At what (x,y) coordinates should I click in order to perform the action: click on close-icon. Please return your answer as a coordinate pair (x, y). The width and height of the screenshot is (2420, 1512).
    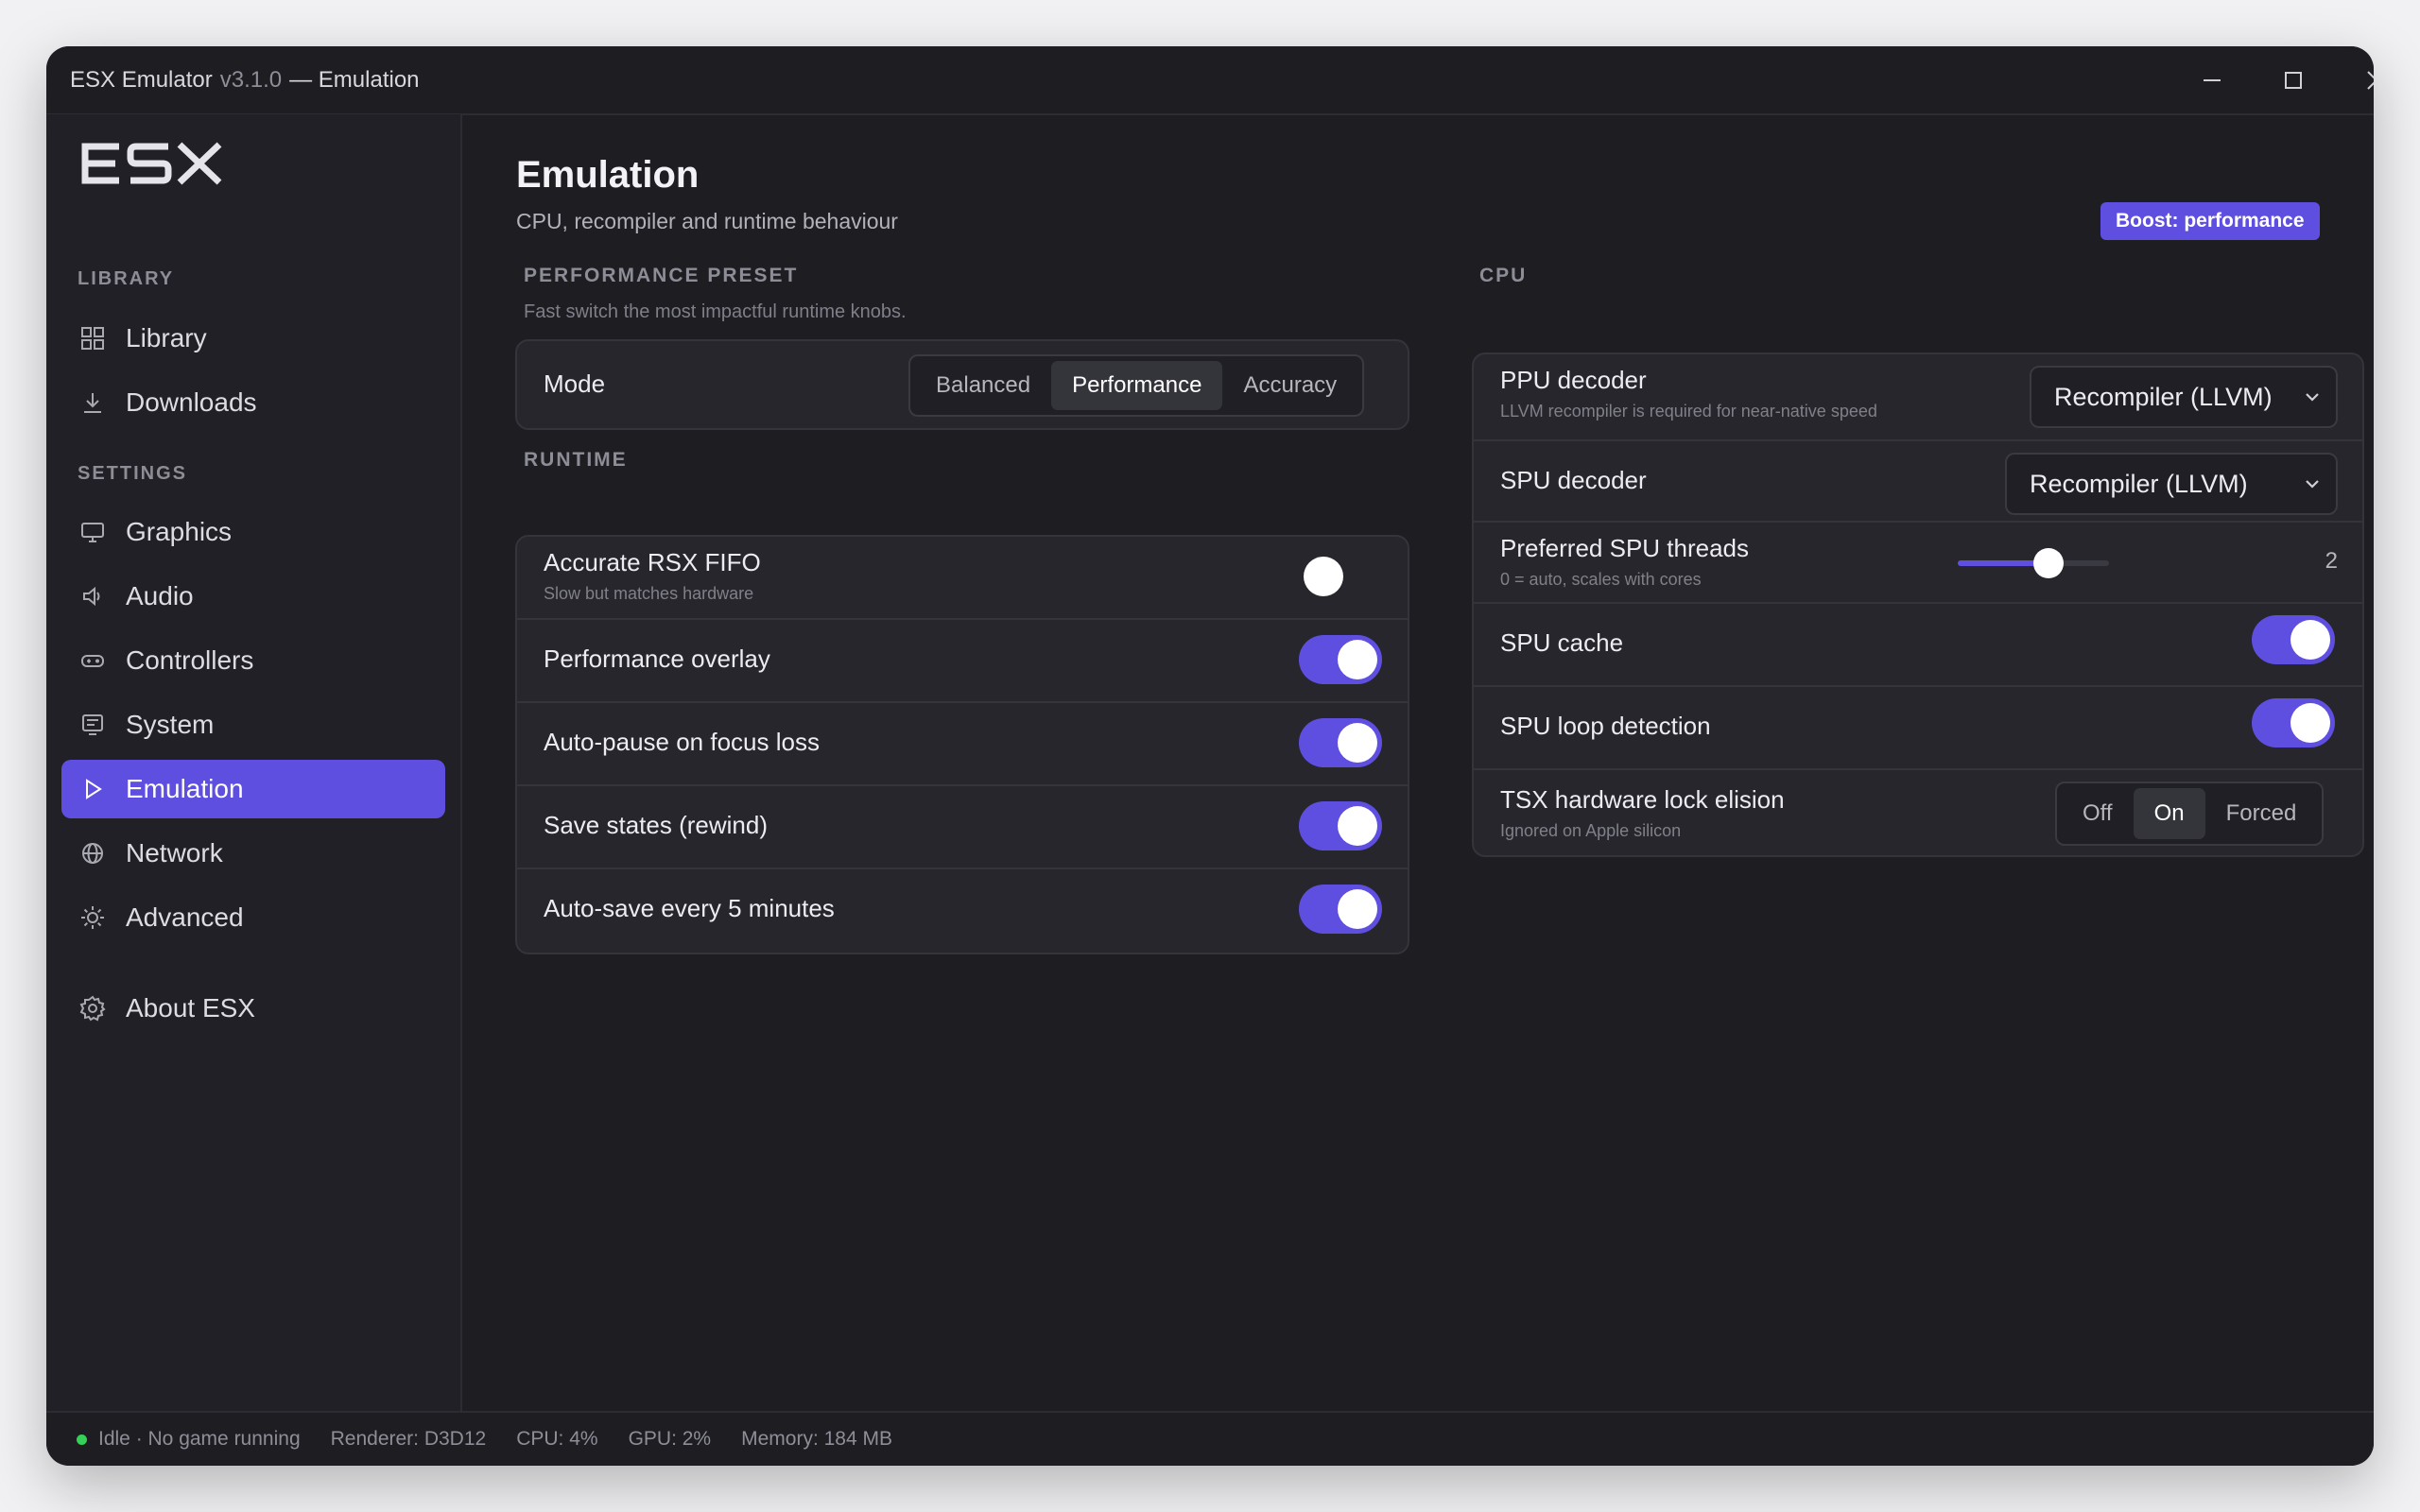
    Looking at the image, I should click on (2370, 80).